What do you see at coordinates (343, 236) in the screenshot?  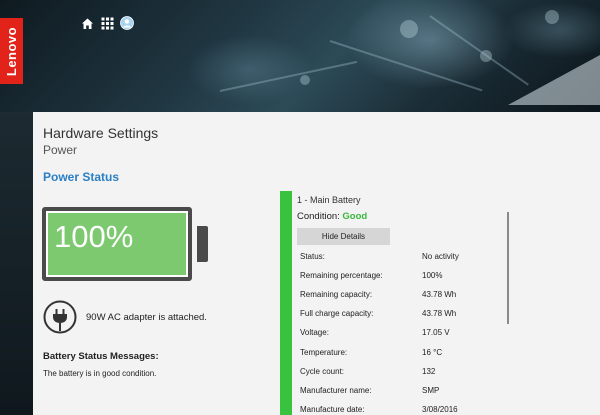 I see `hide-details-button: Hide Details` at bounding box center [343, 236].